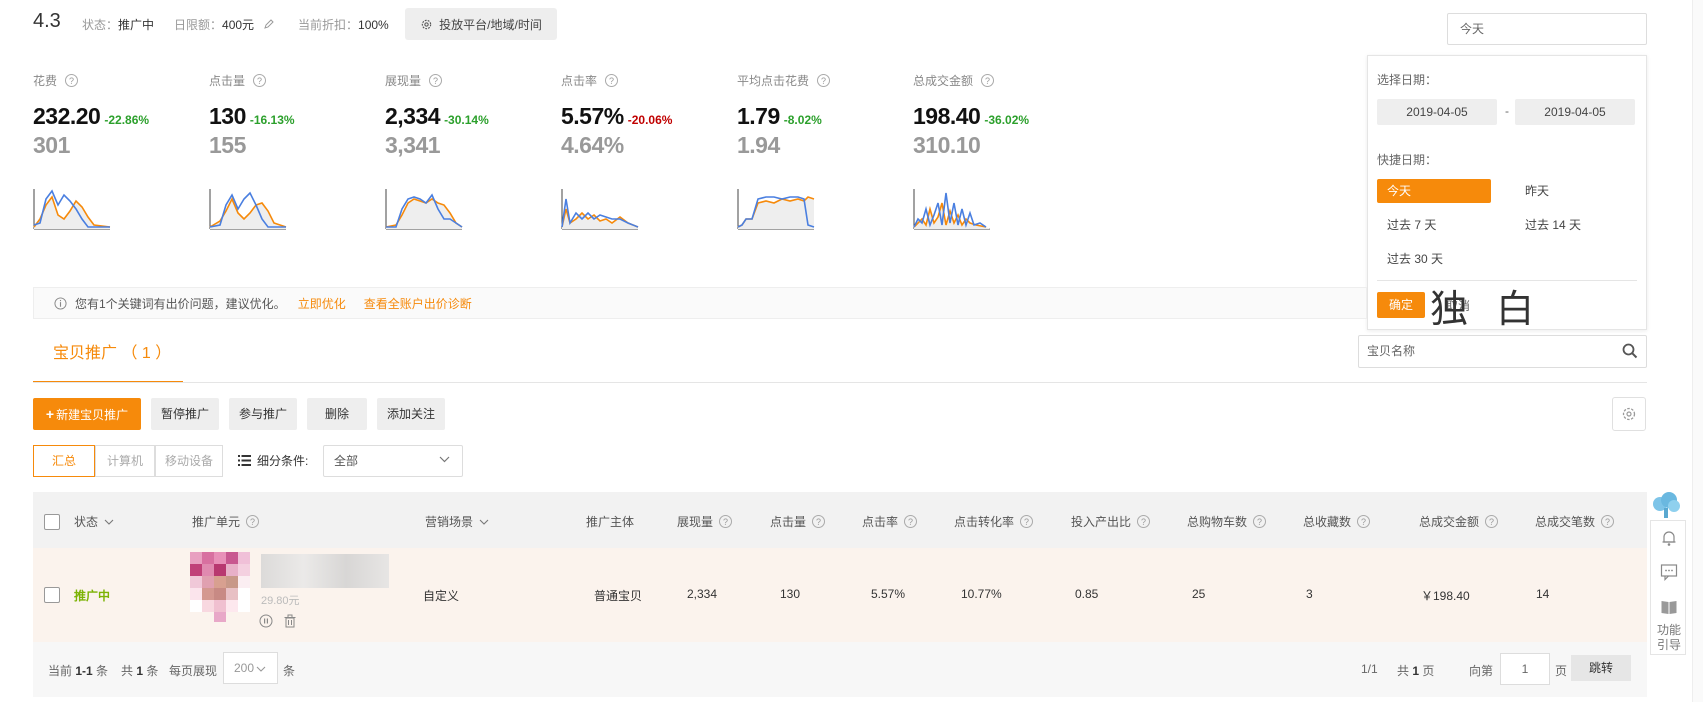  What do you see at coordinates (1666, 506) in the screenshot?
I see `mascot-icon` at bounding box center [1666, 506].